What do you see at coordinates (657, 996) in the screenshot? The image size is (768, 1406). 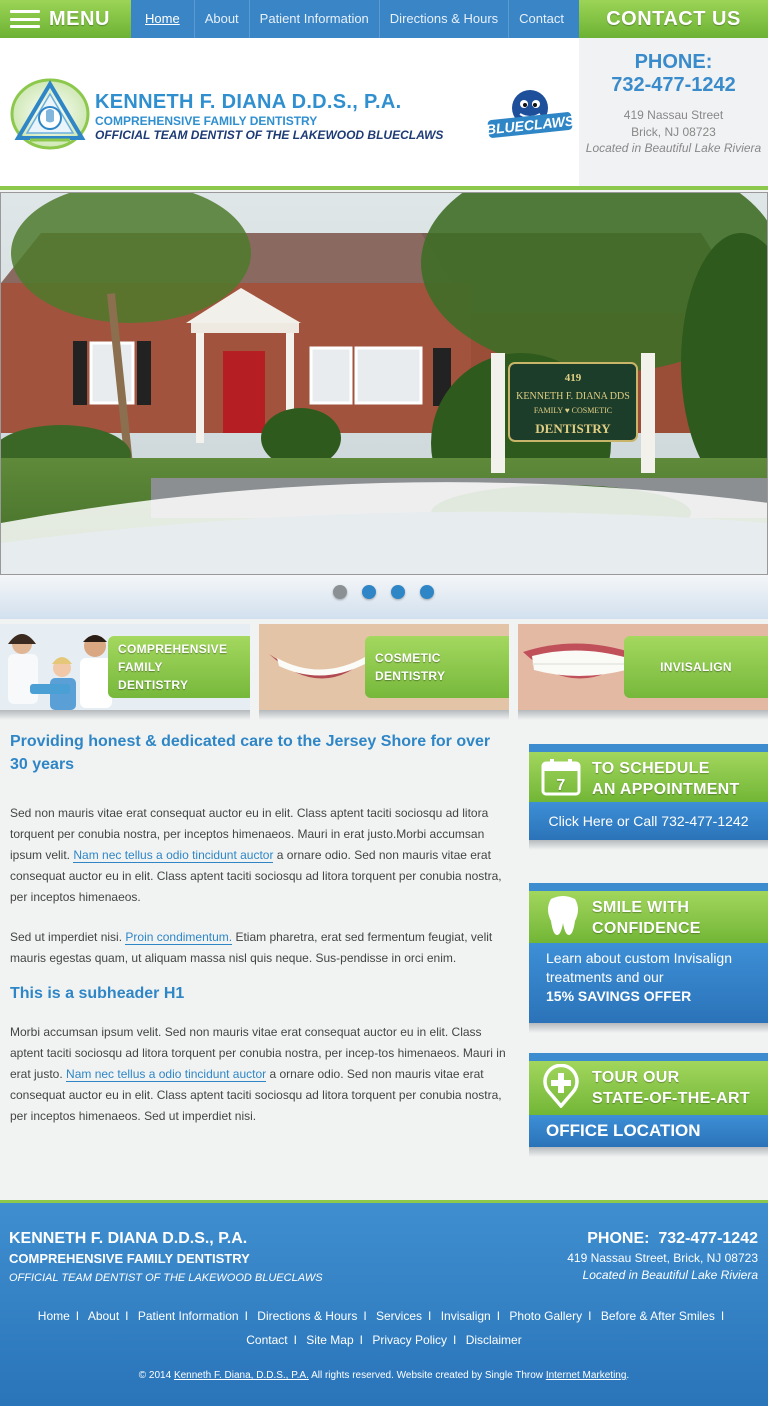 I see `savings-offer-link: 15% SAVINGS OFFER` at bounding box center [657, 996].